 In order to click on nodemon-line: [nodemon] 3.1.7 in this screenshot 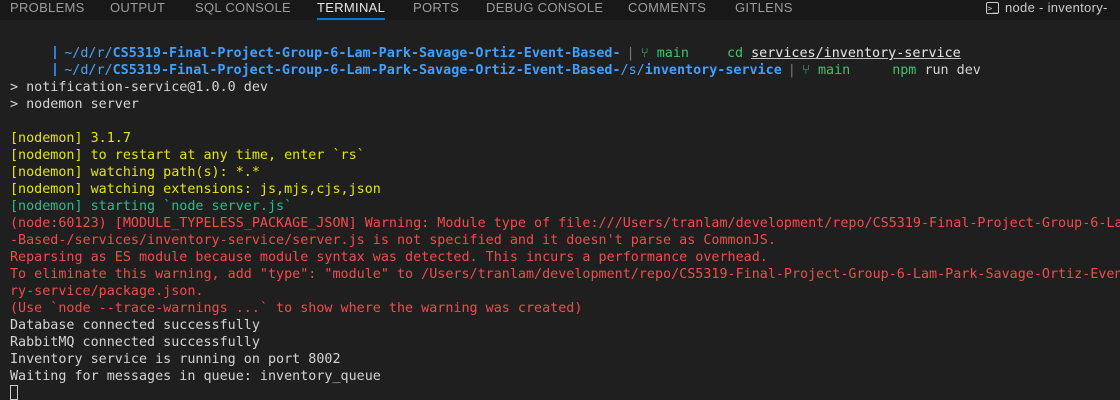, I will do `click(70, 138)`.